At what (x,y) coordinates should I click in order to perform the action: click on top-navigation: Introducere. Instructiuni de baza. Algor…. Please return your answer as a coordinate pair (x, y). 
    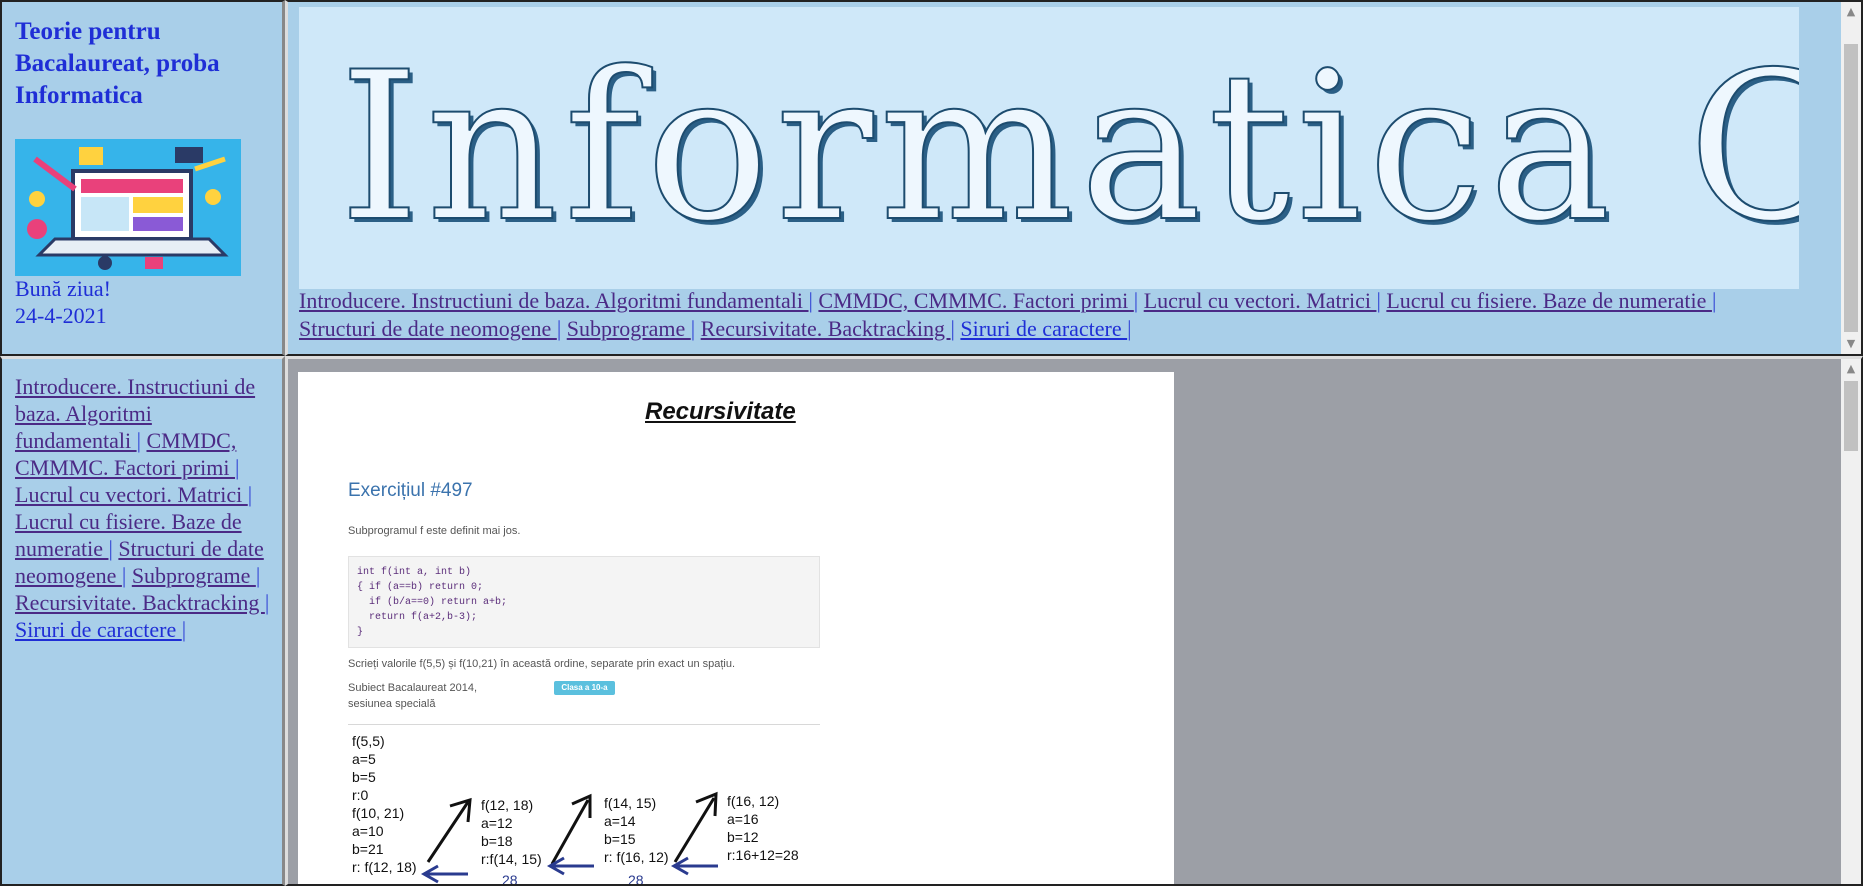
    Looking at the image, I should click on (1024, 315).